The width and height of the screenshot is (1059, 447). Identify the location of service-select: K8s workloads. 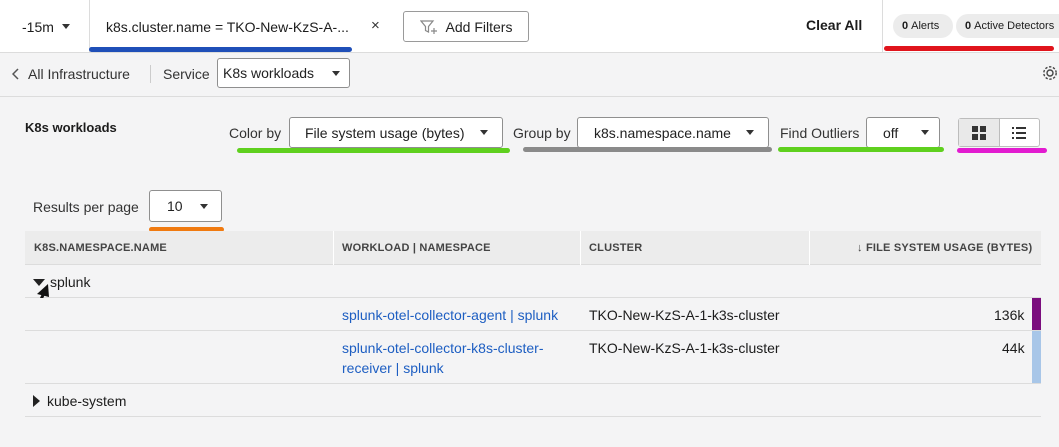
(283, 73).